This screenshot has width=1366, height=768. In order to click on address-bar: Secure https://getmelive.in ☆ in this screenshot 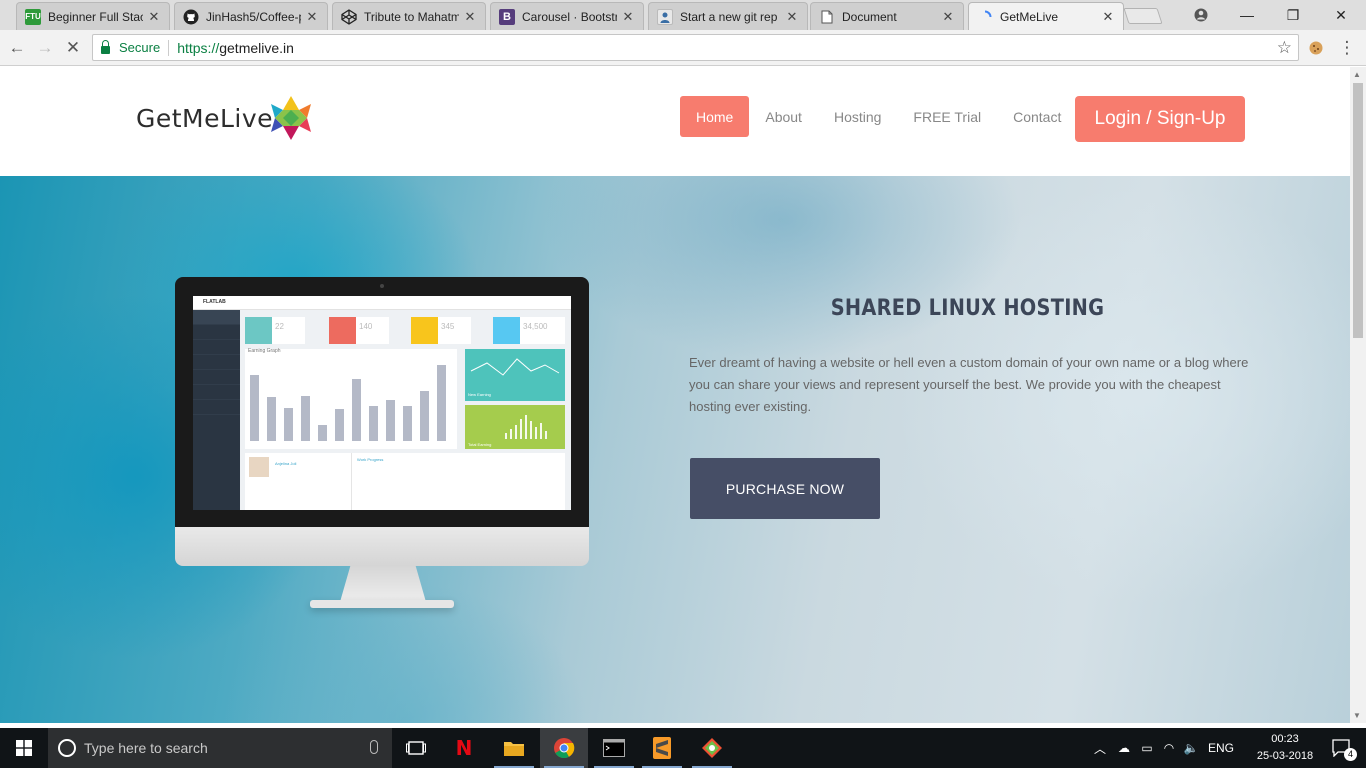, I will do `click(695, 47)`.